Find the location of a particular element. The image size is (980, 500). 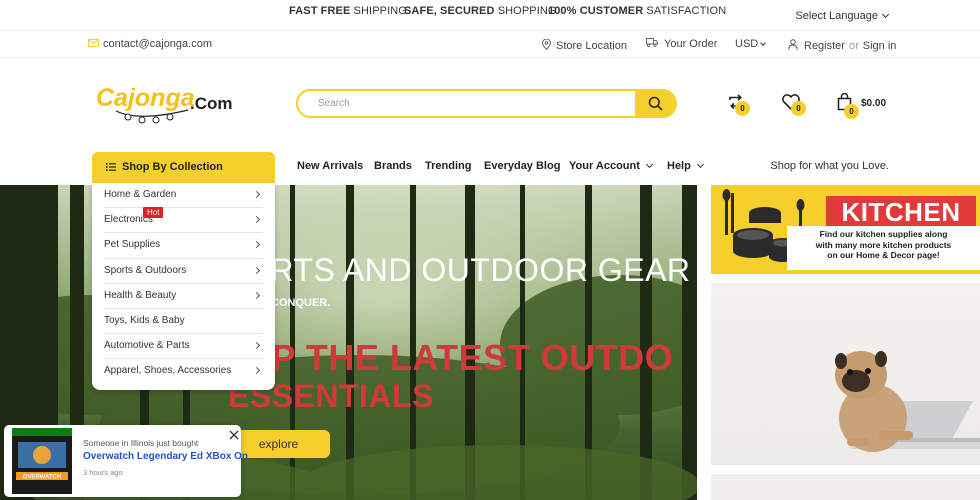

collection-item-sports-outdoors: Sports & Outdoors is located at coordinates (183, 271).